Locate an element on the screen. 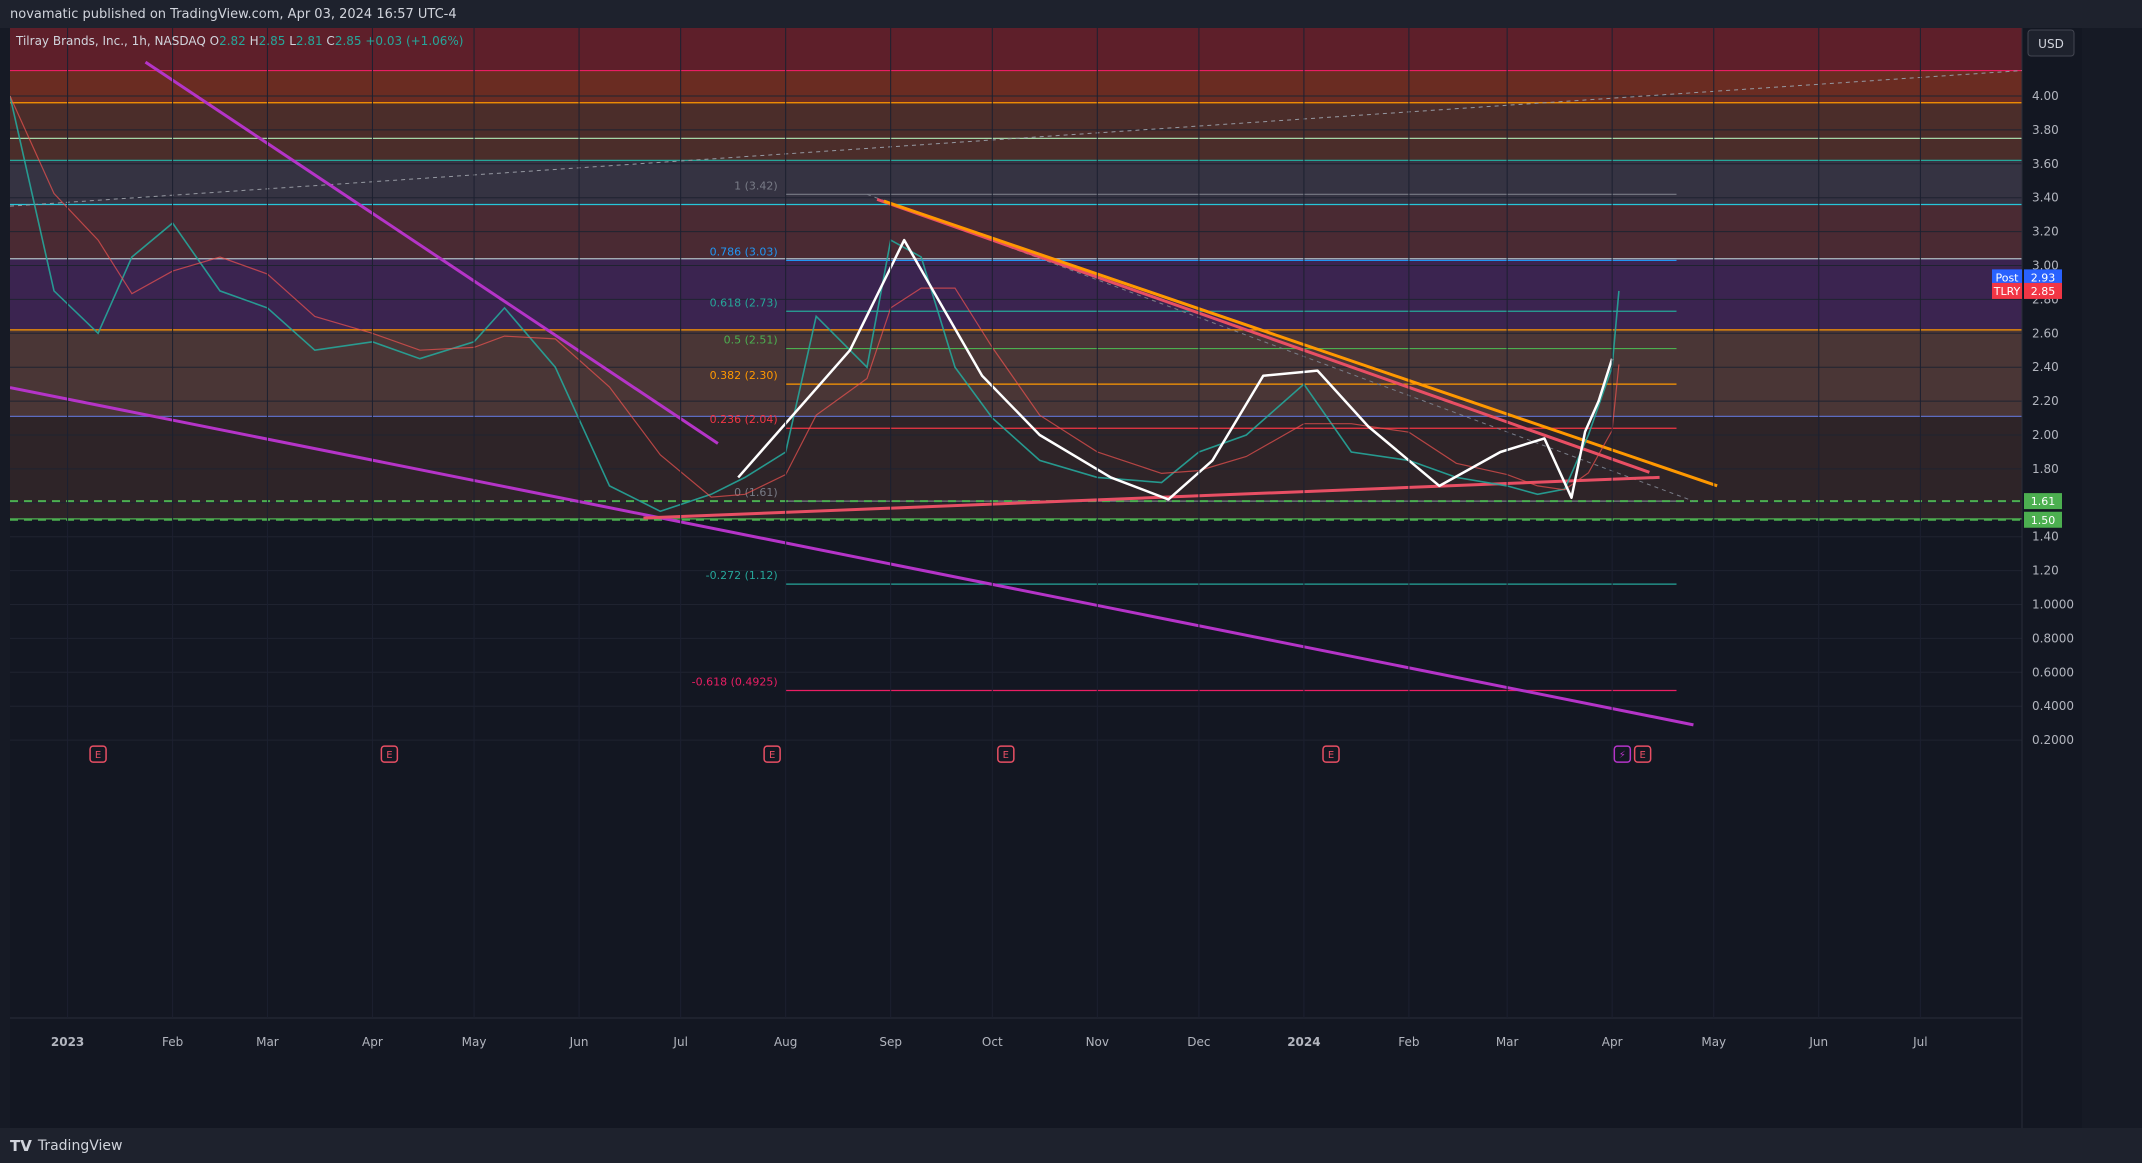 This screenshot has width=2142, height=1163. y-tick-label: 3.60 is located at coordinates (2045, 164).